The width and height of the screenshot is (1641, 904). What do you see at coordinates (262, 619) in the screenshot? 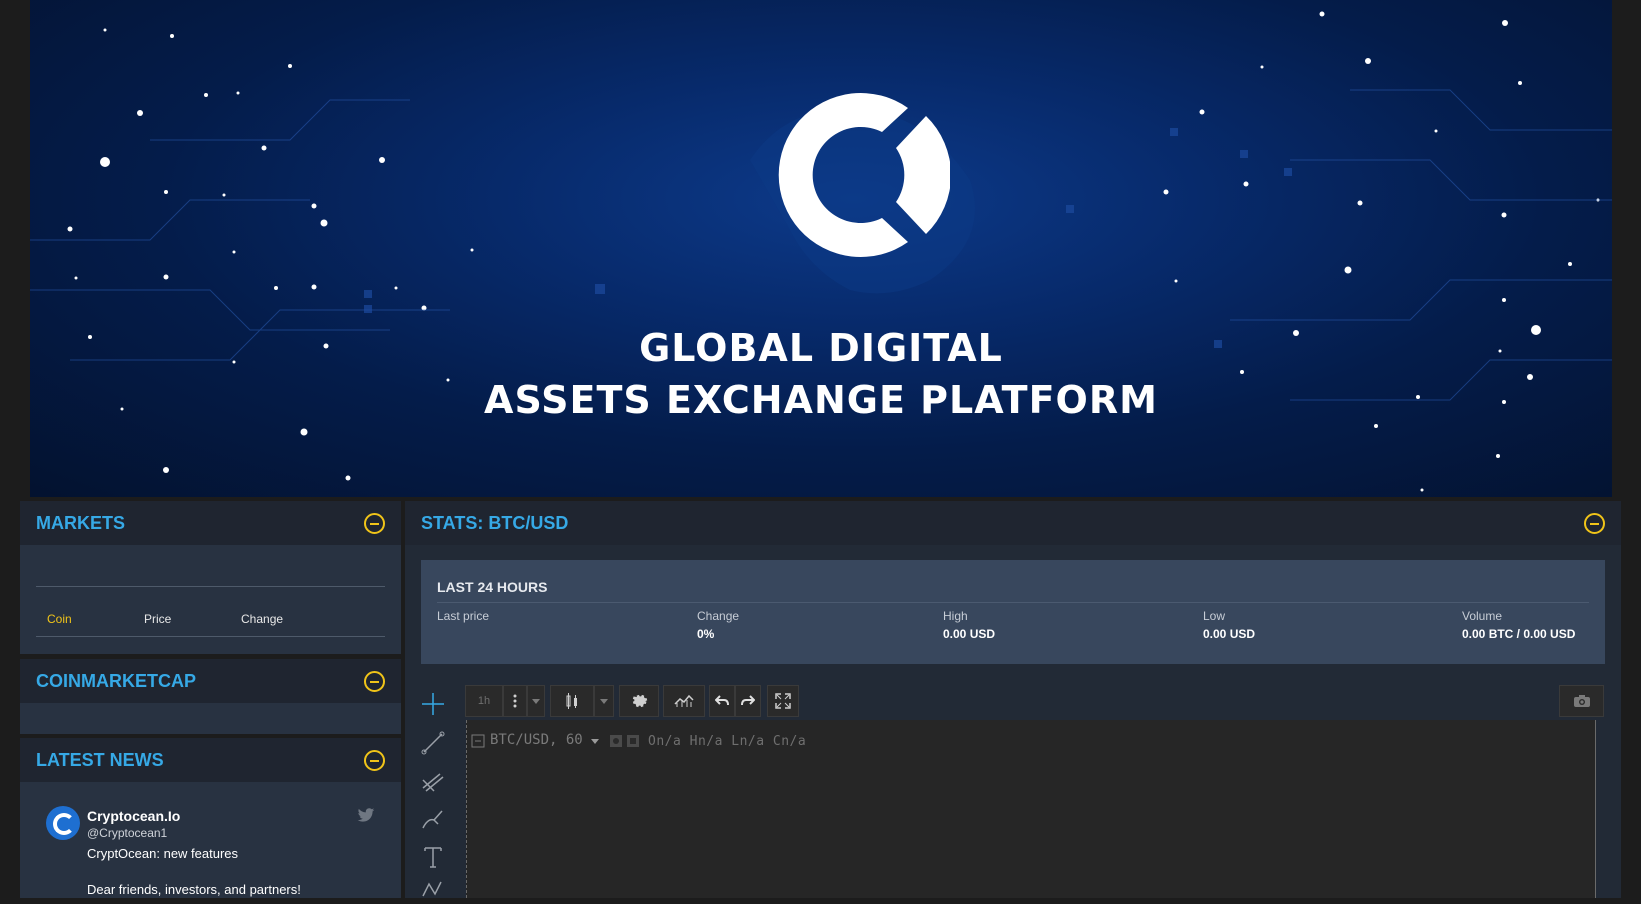
I see `markets-col-change: Change` at bounding box center [262, 619].